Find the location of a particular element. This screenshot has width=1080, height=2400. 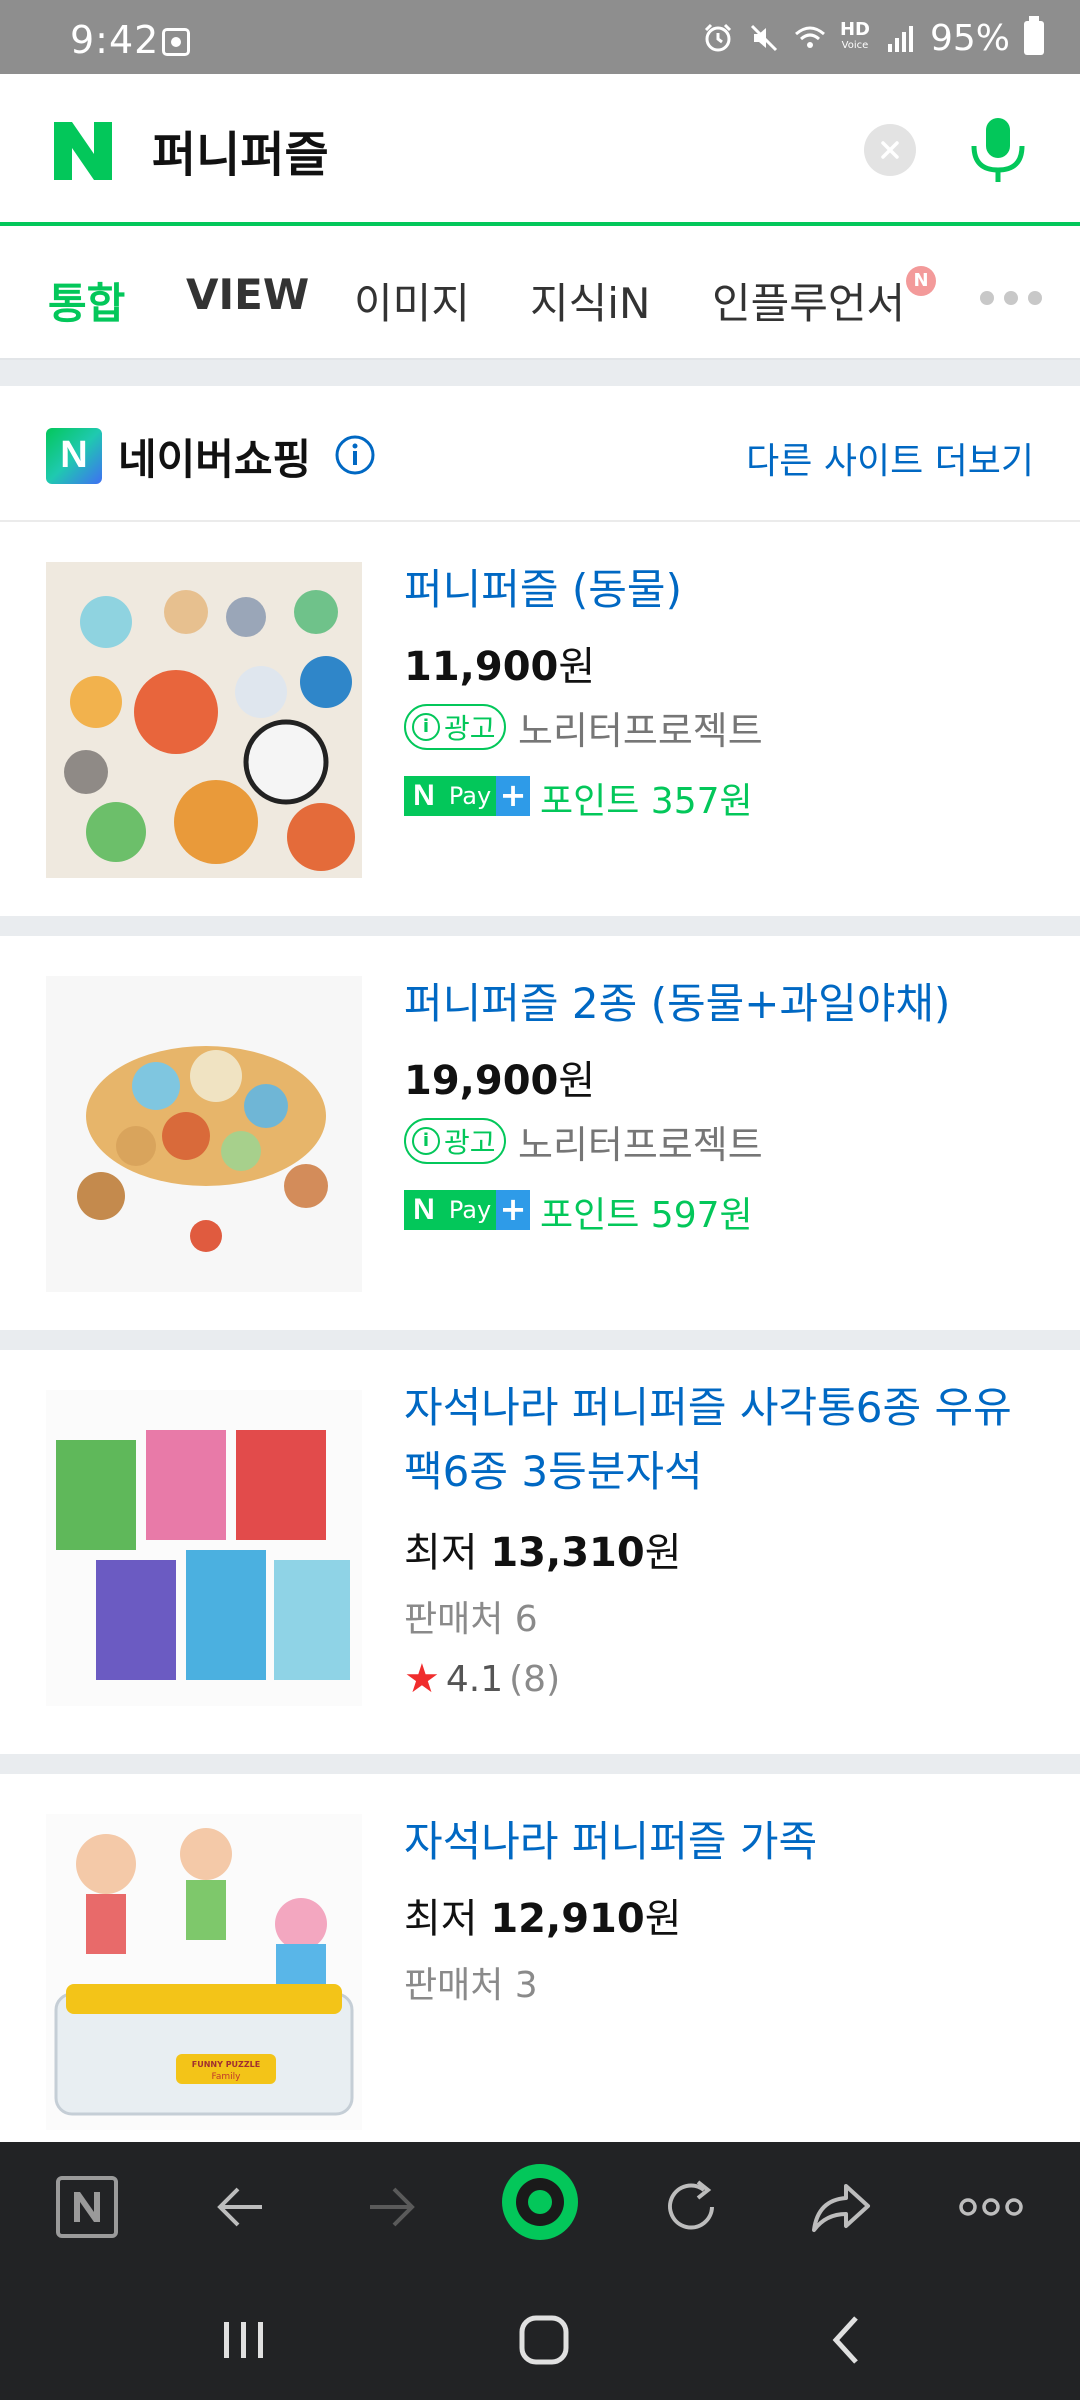

search-input is located at coordinates (492, 150).